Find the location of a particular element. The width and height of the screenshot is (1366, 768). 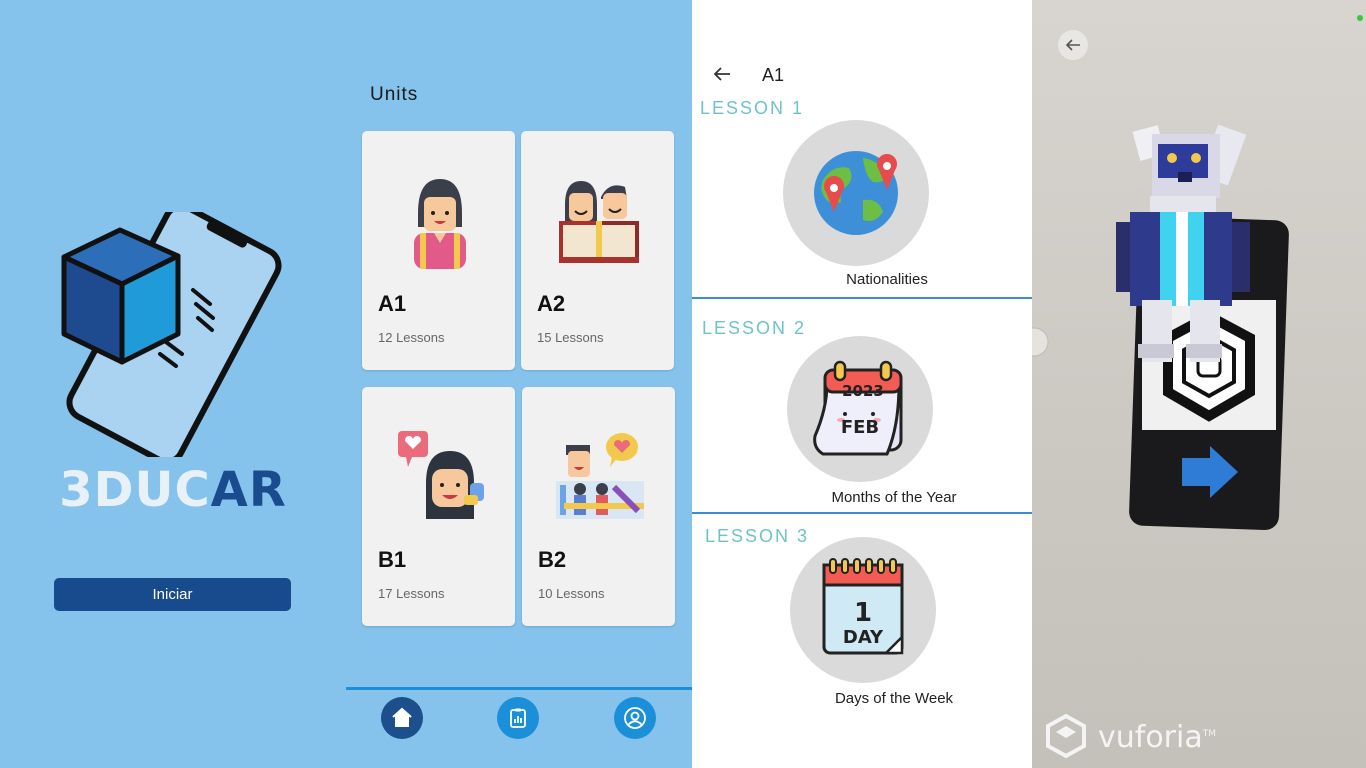

nav-profile-button is located at coordinates (635, 718).